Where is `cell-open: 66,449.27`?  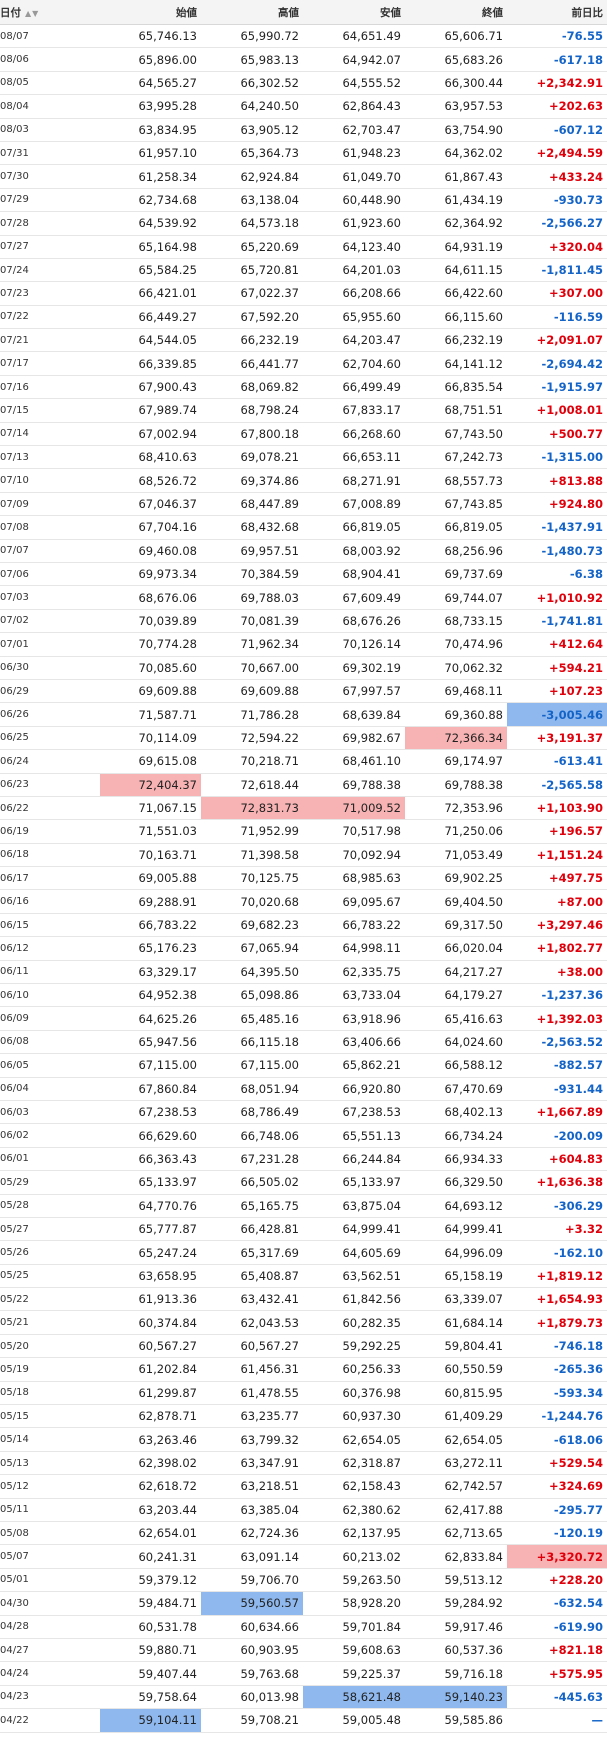 cell-open: 66,449.27 is located at coordinates (150, 317).